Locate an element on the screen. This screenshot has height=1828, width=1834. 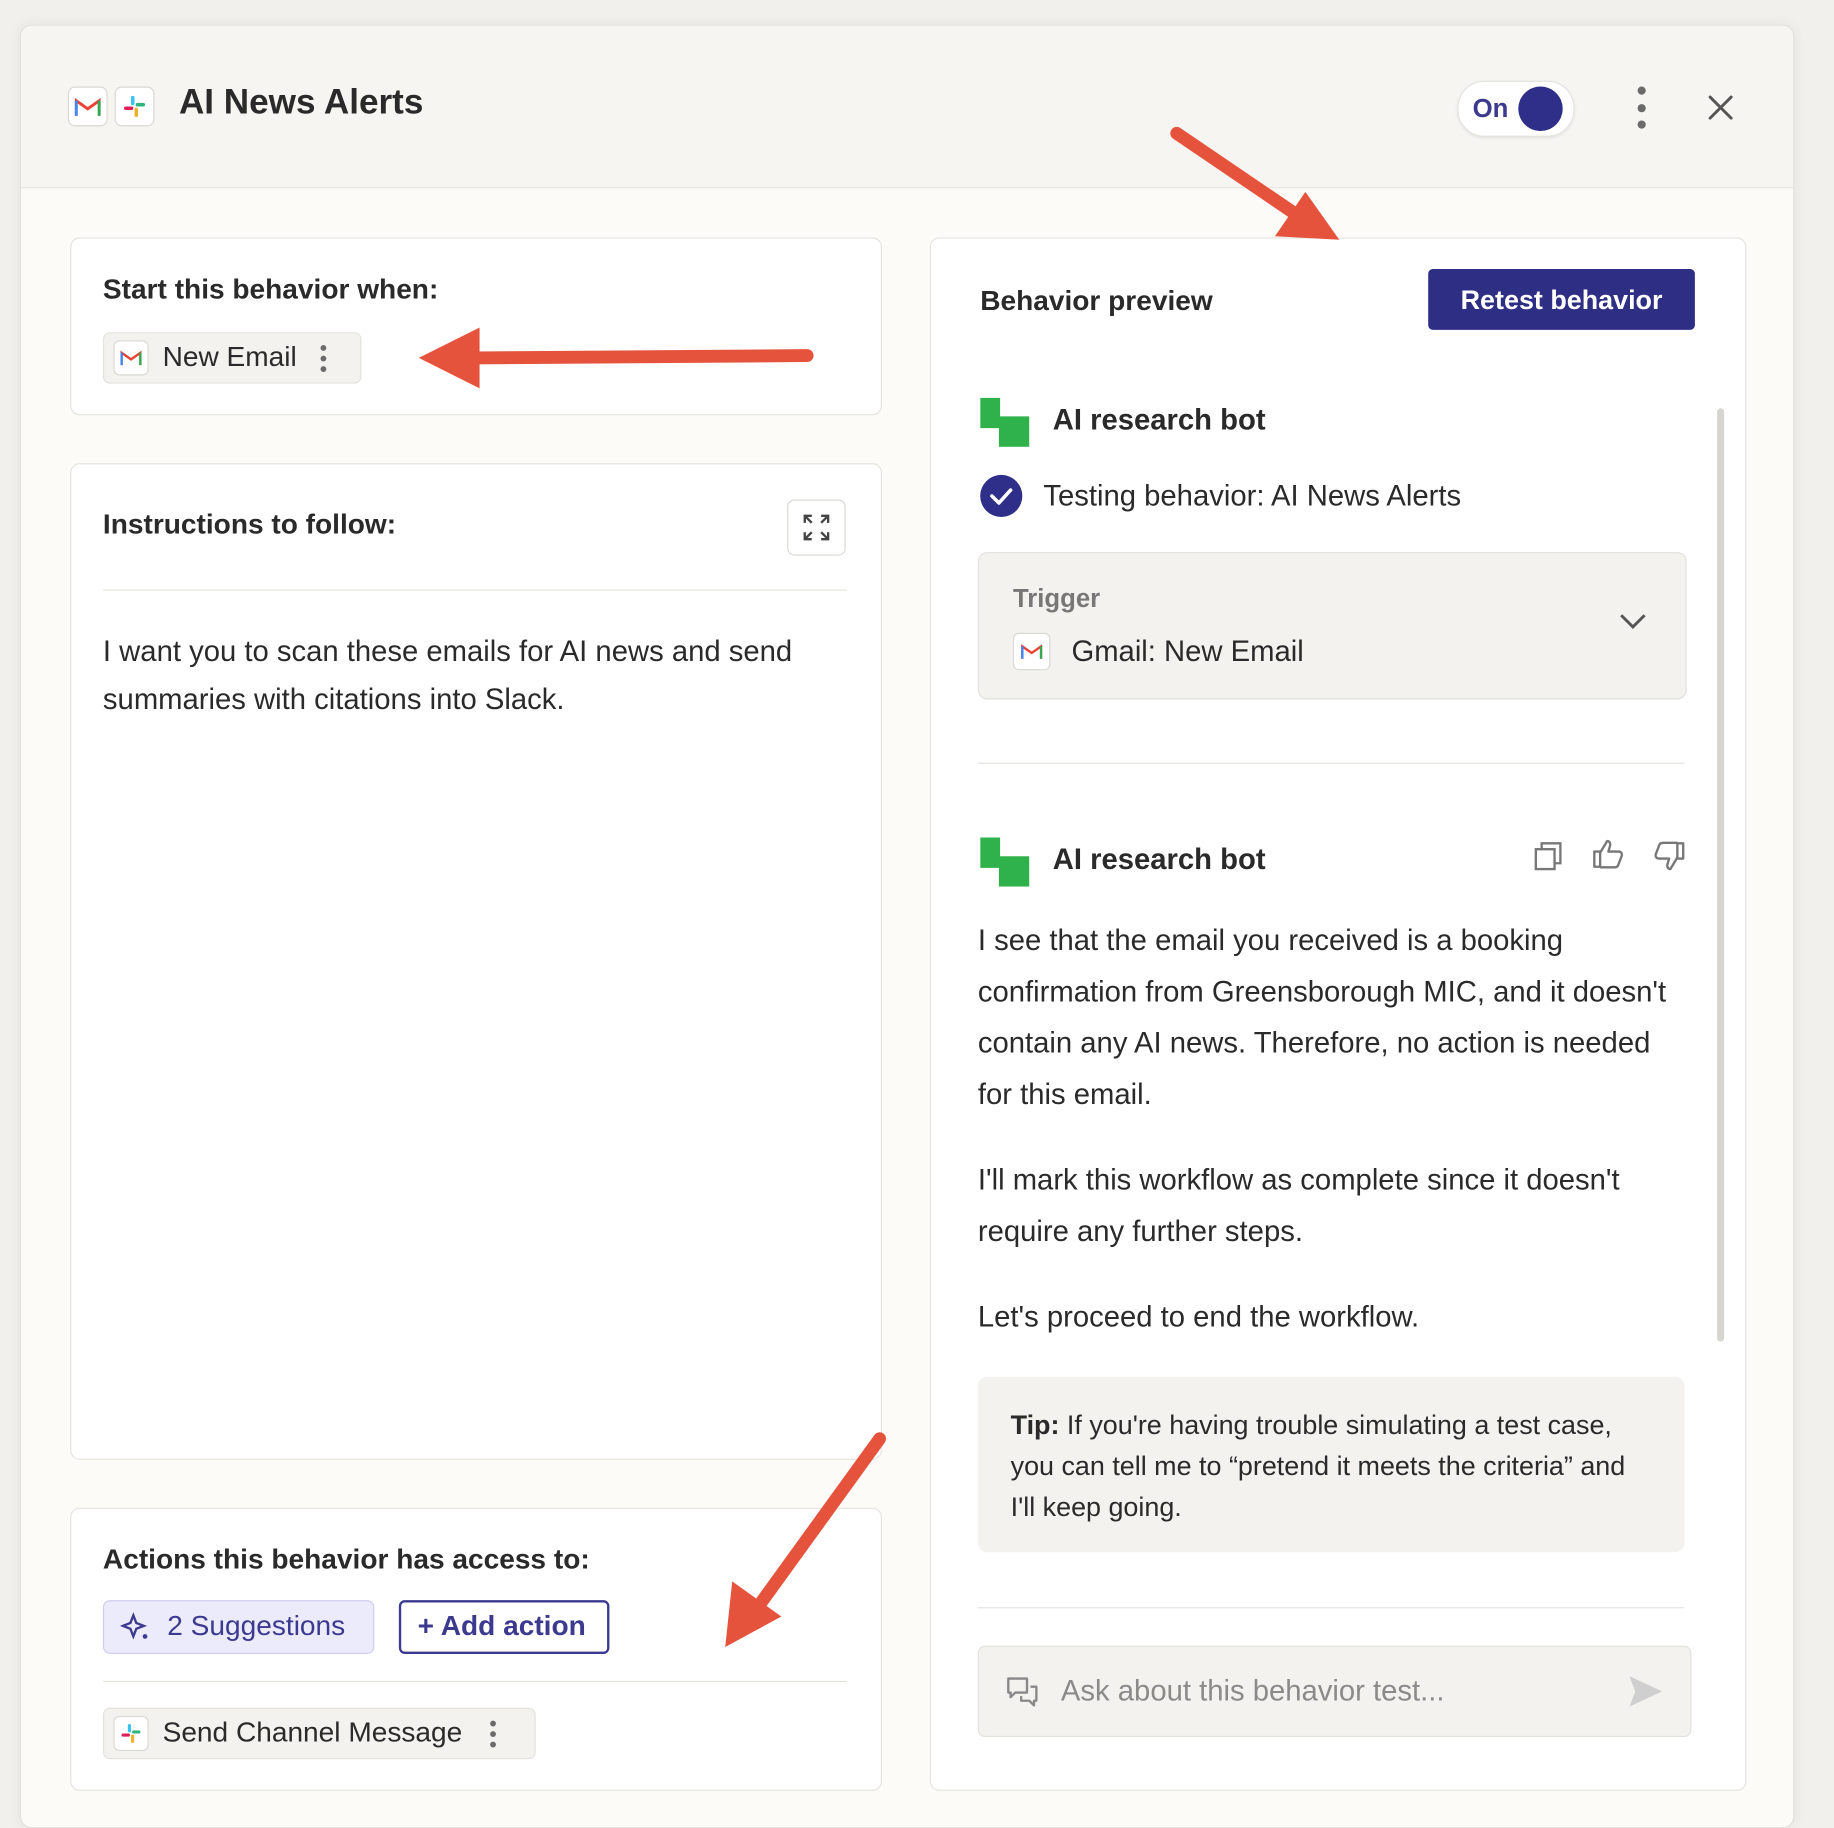
test-status-text: Testing behavior: AI News Alerts is located at coordinates (1252, 495).